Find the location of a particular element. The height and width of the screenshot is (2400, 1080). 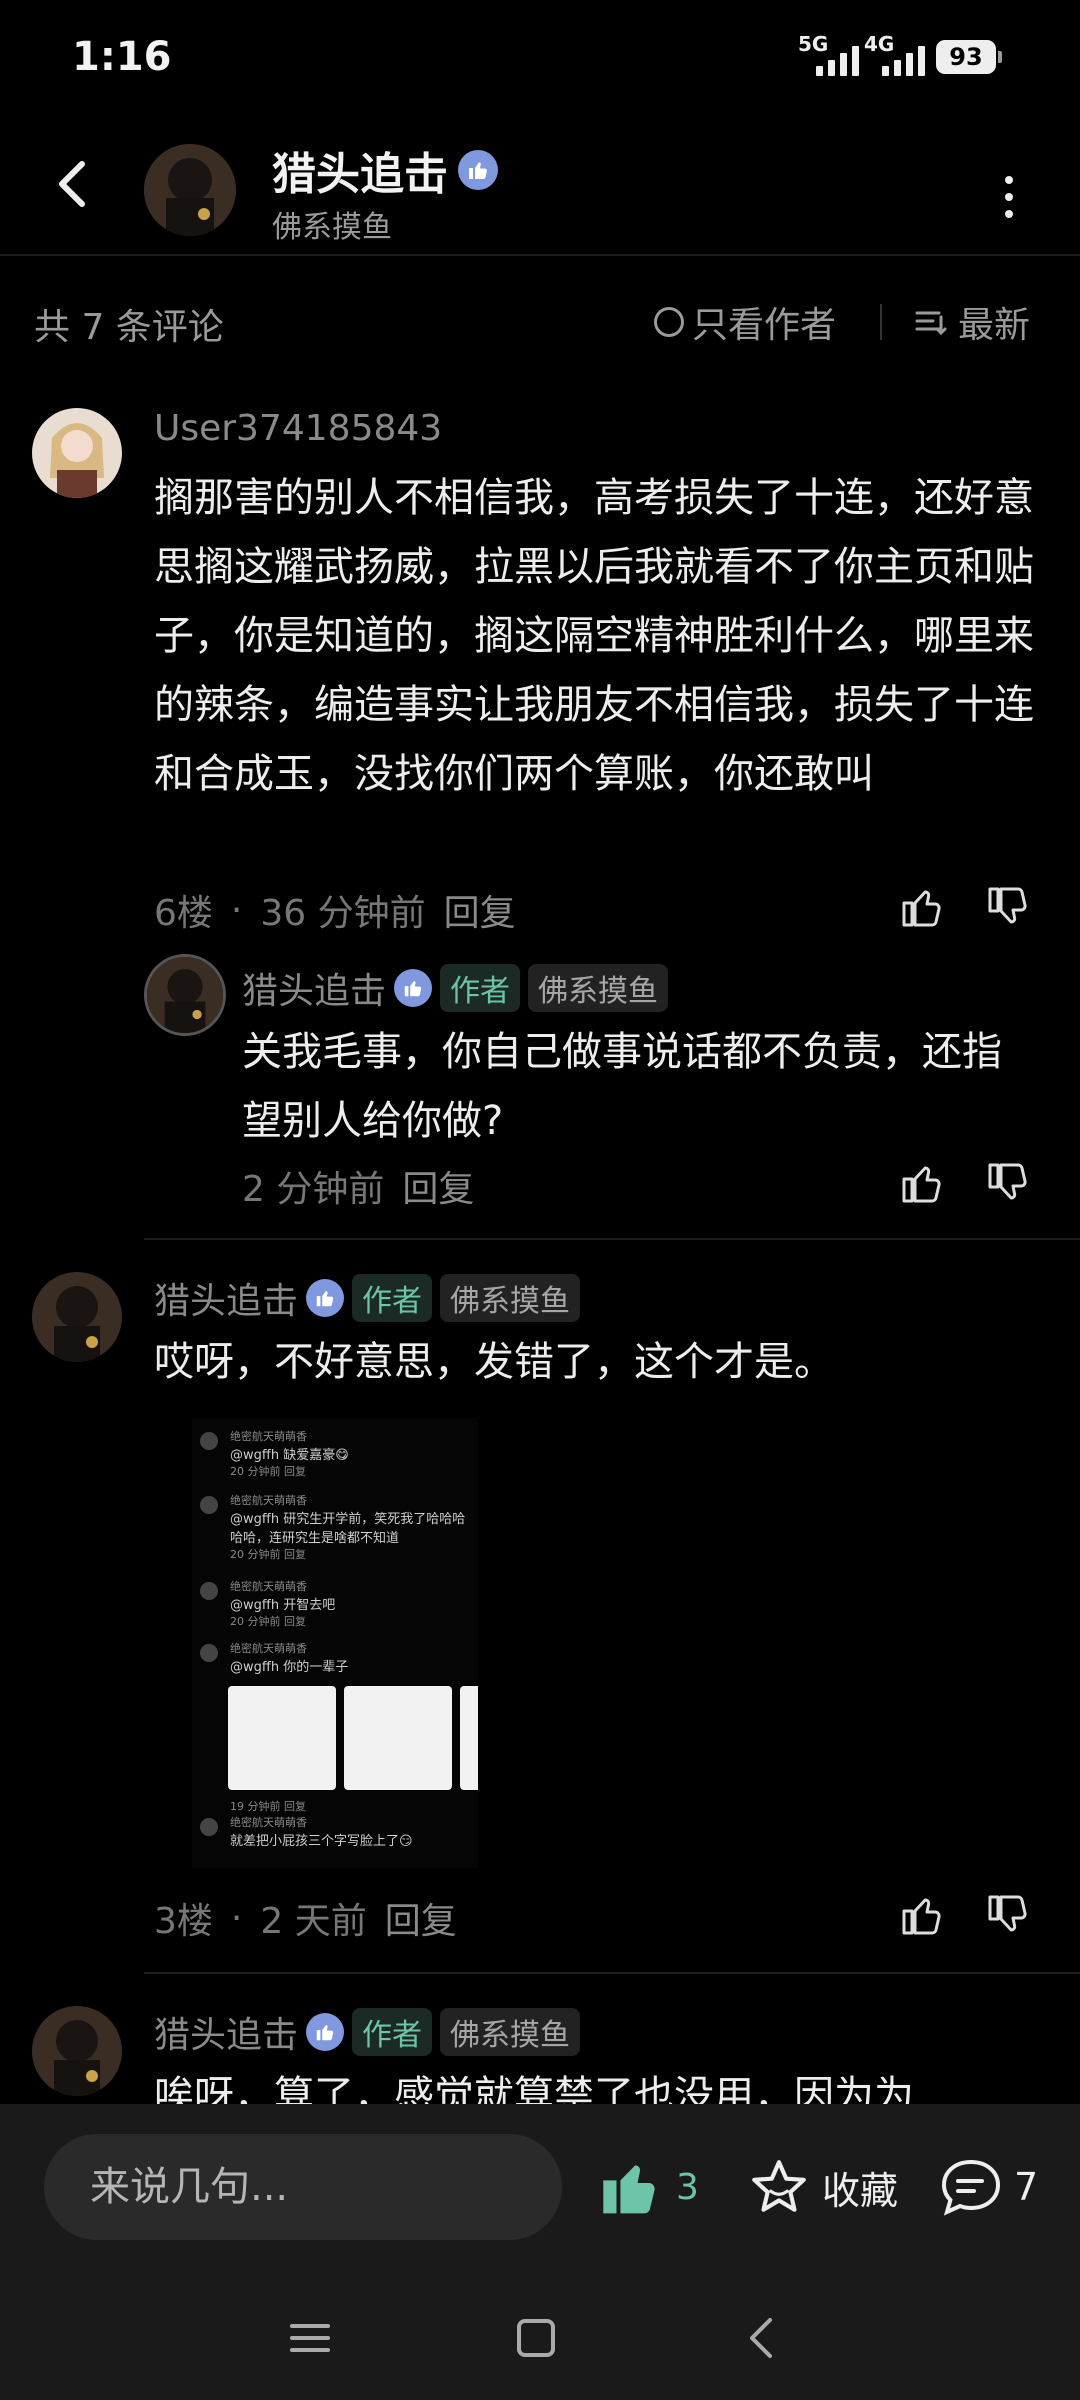

system-nav-bar is located at coordinates (540, 2334).